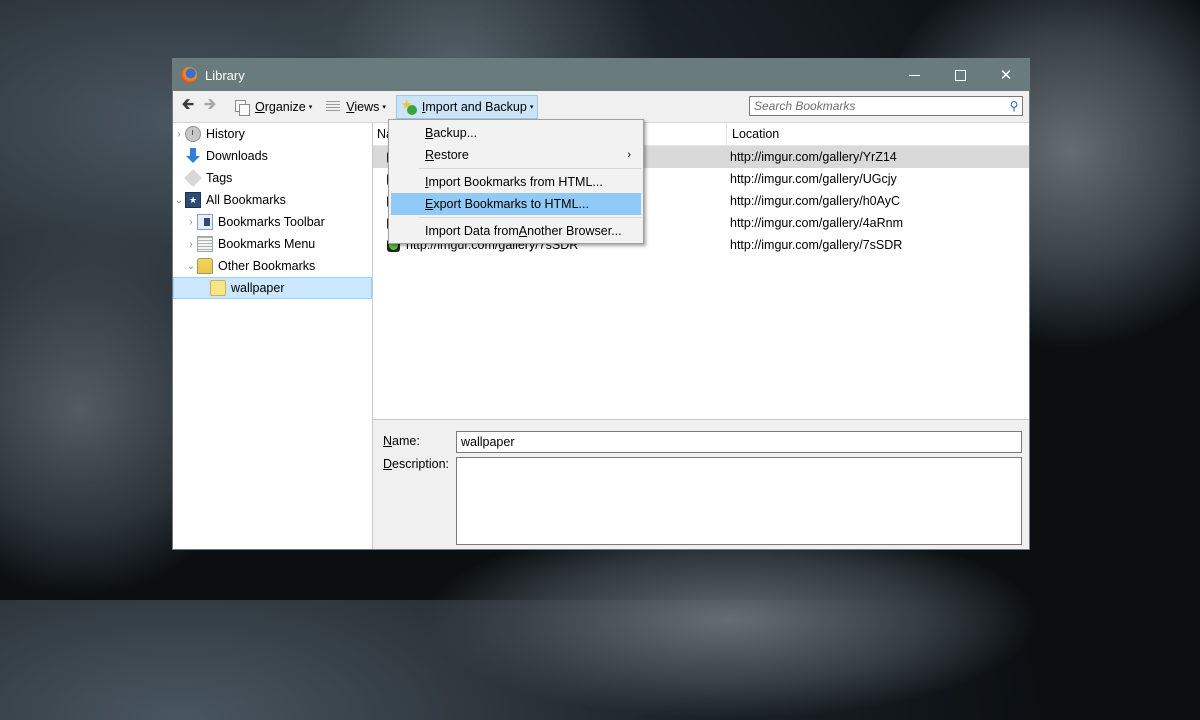  I want to click on folder-icon, so click(218, 288).